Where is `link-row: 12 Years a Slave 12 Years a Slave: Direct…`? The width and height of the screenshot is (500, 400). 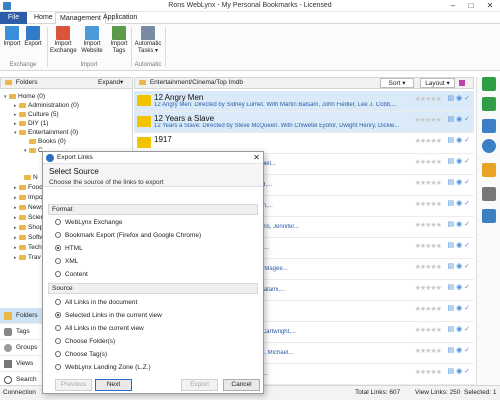
link-row: 12 Years a Slave 12 Years a Slave: Direct… is located at coordinates (304, 122).